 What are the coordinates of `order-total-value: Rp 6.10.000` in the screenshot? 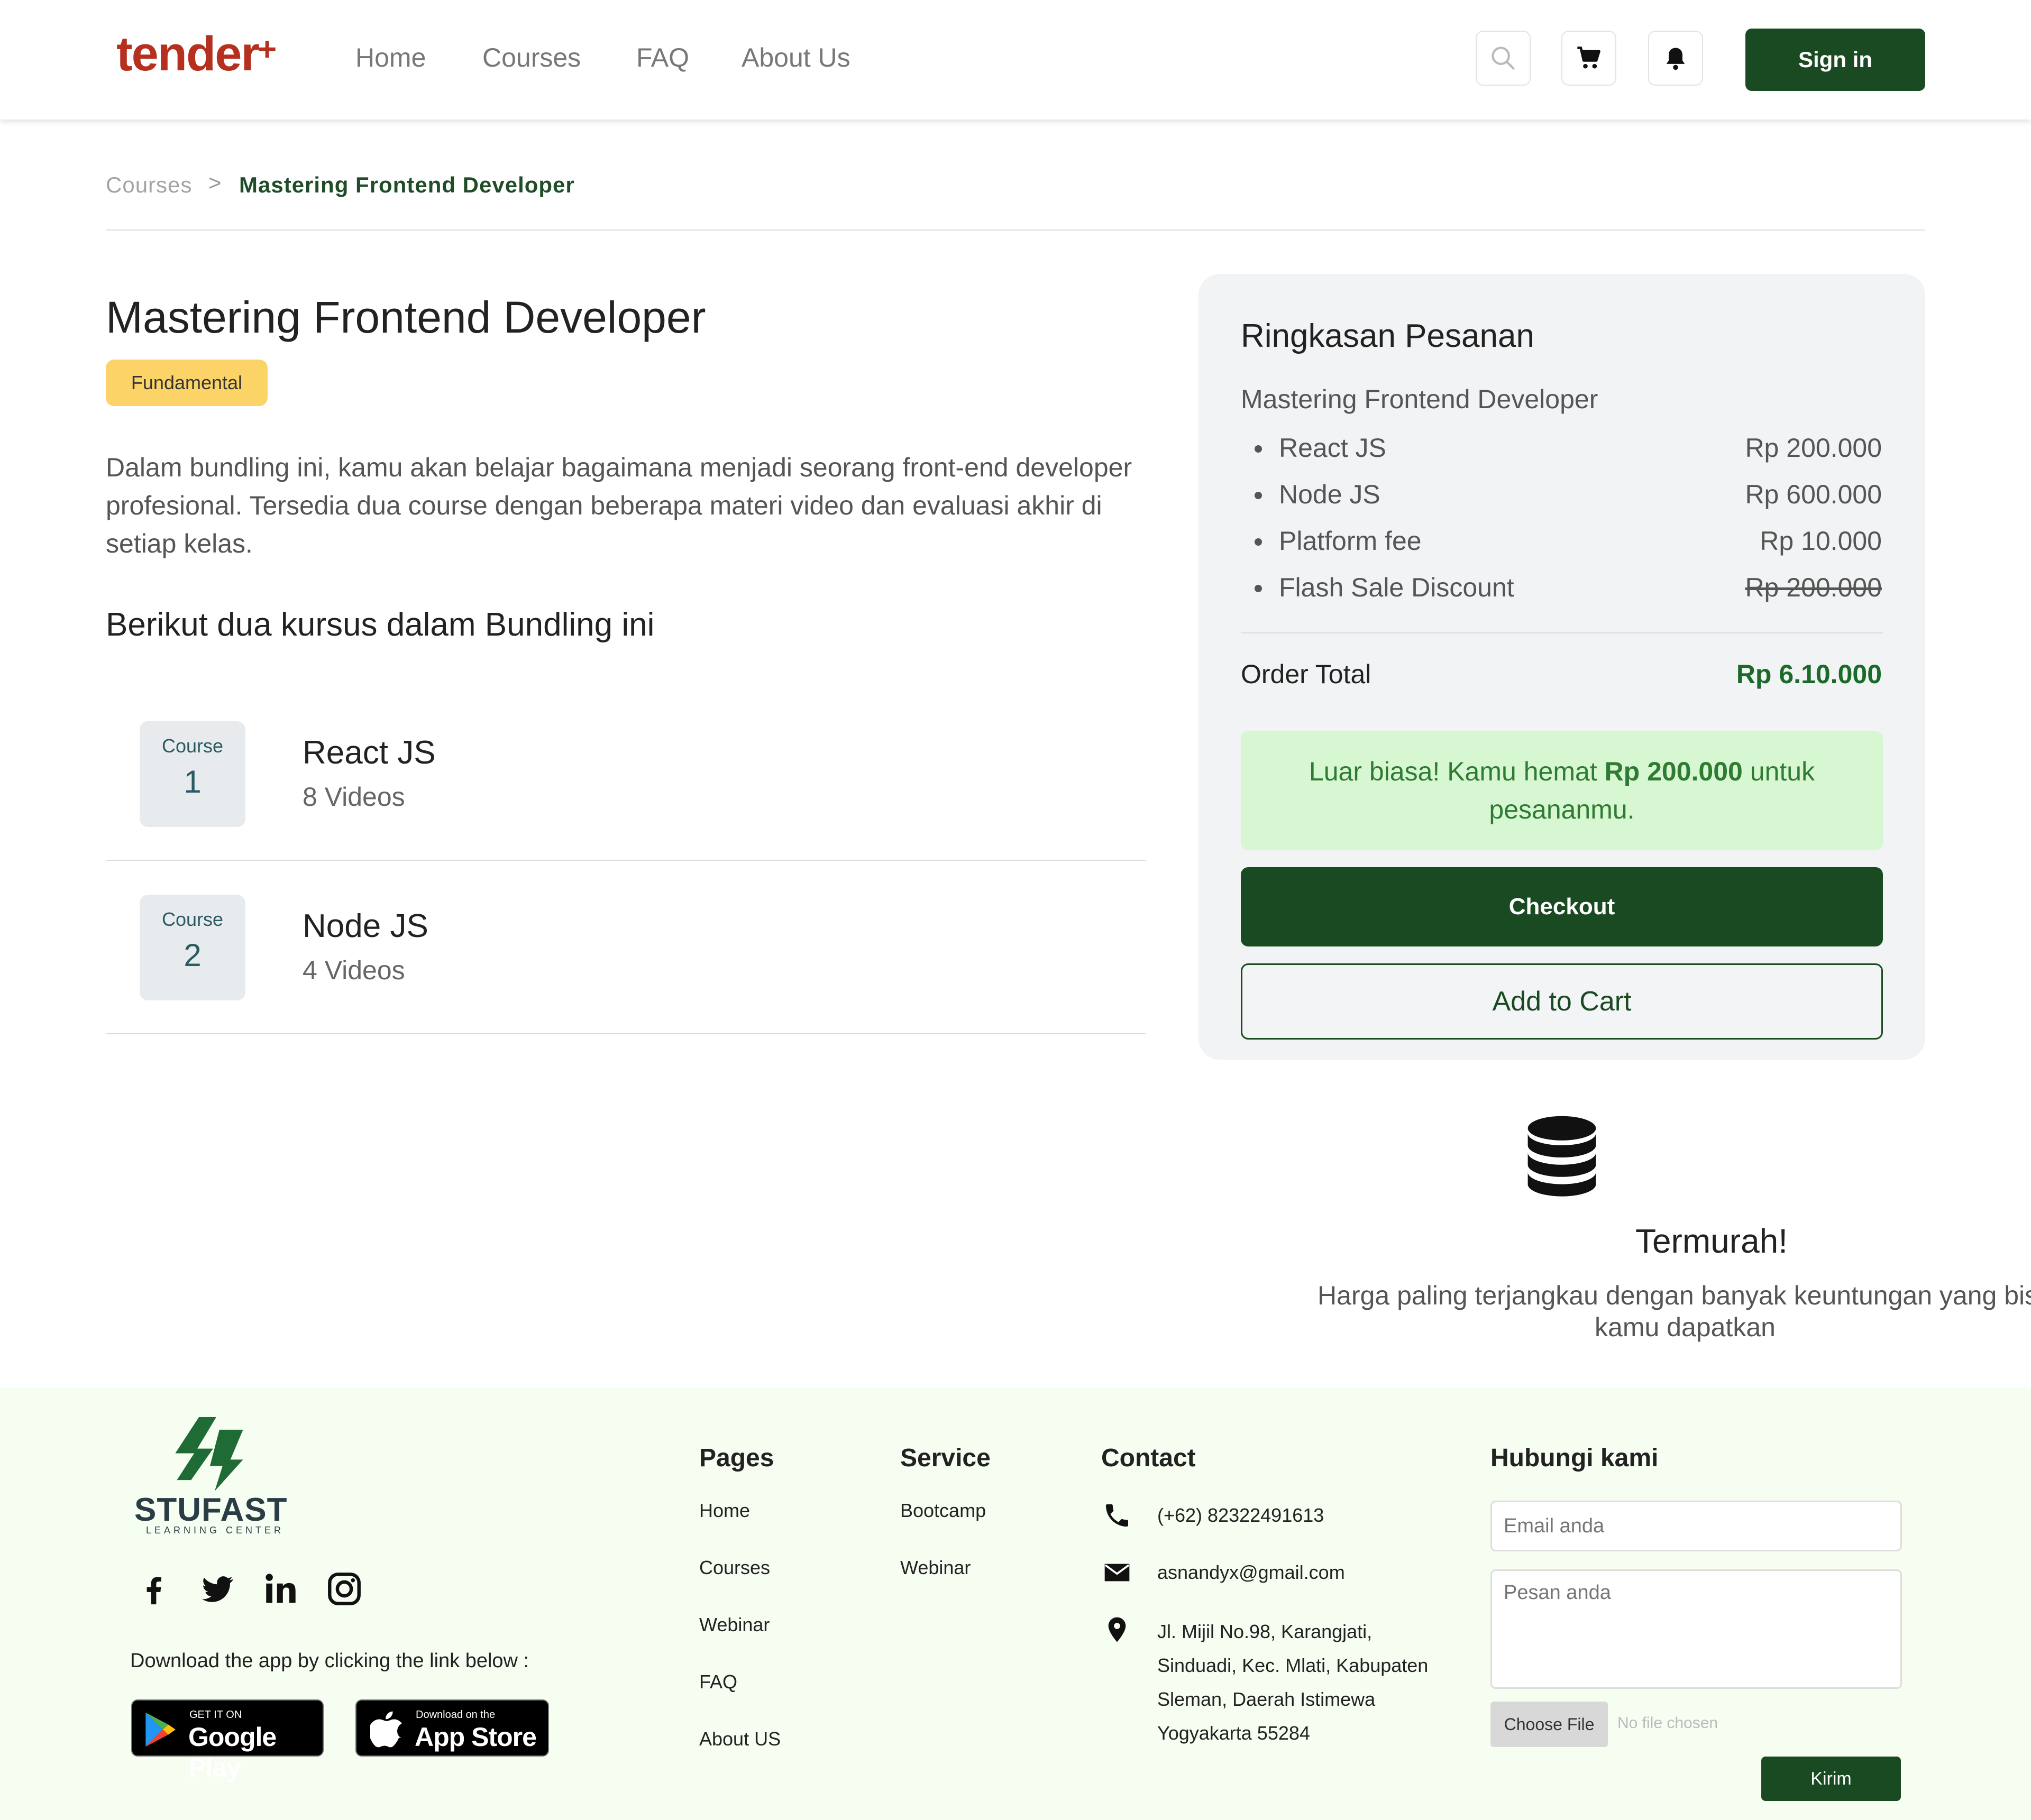 It's located at (1809, 674).